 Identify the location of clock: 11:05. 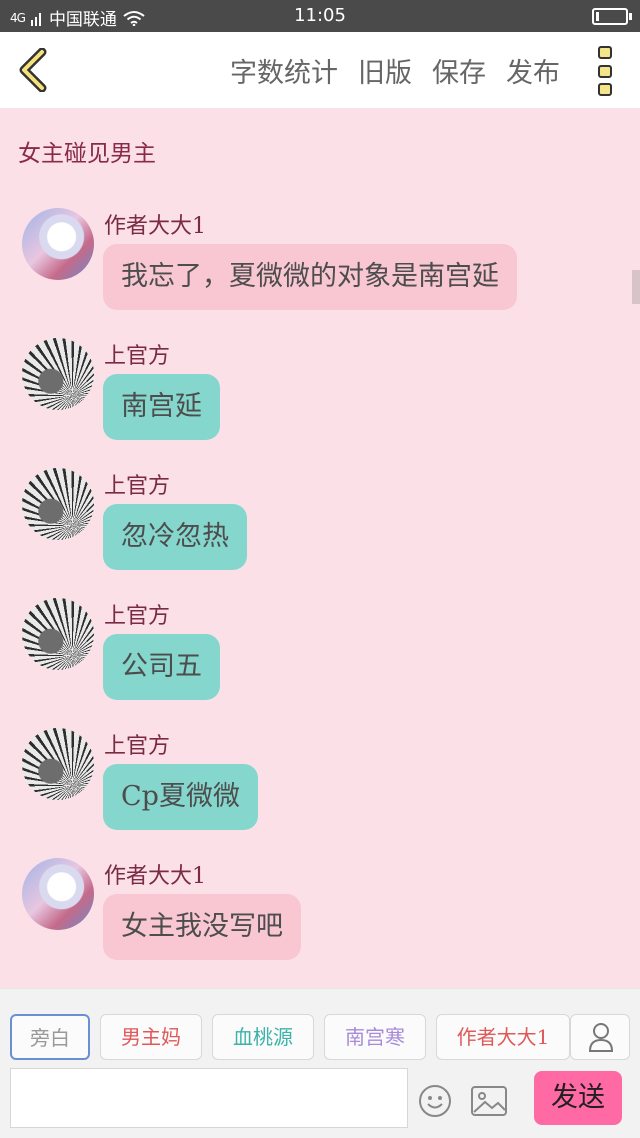
(320, 15).